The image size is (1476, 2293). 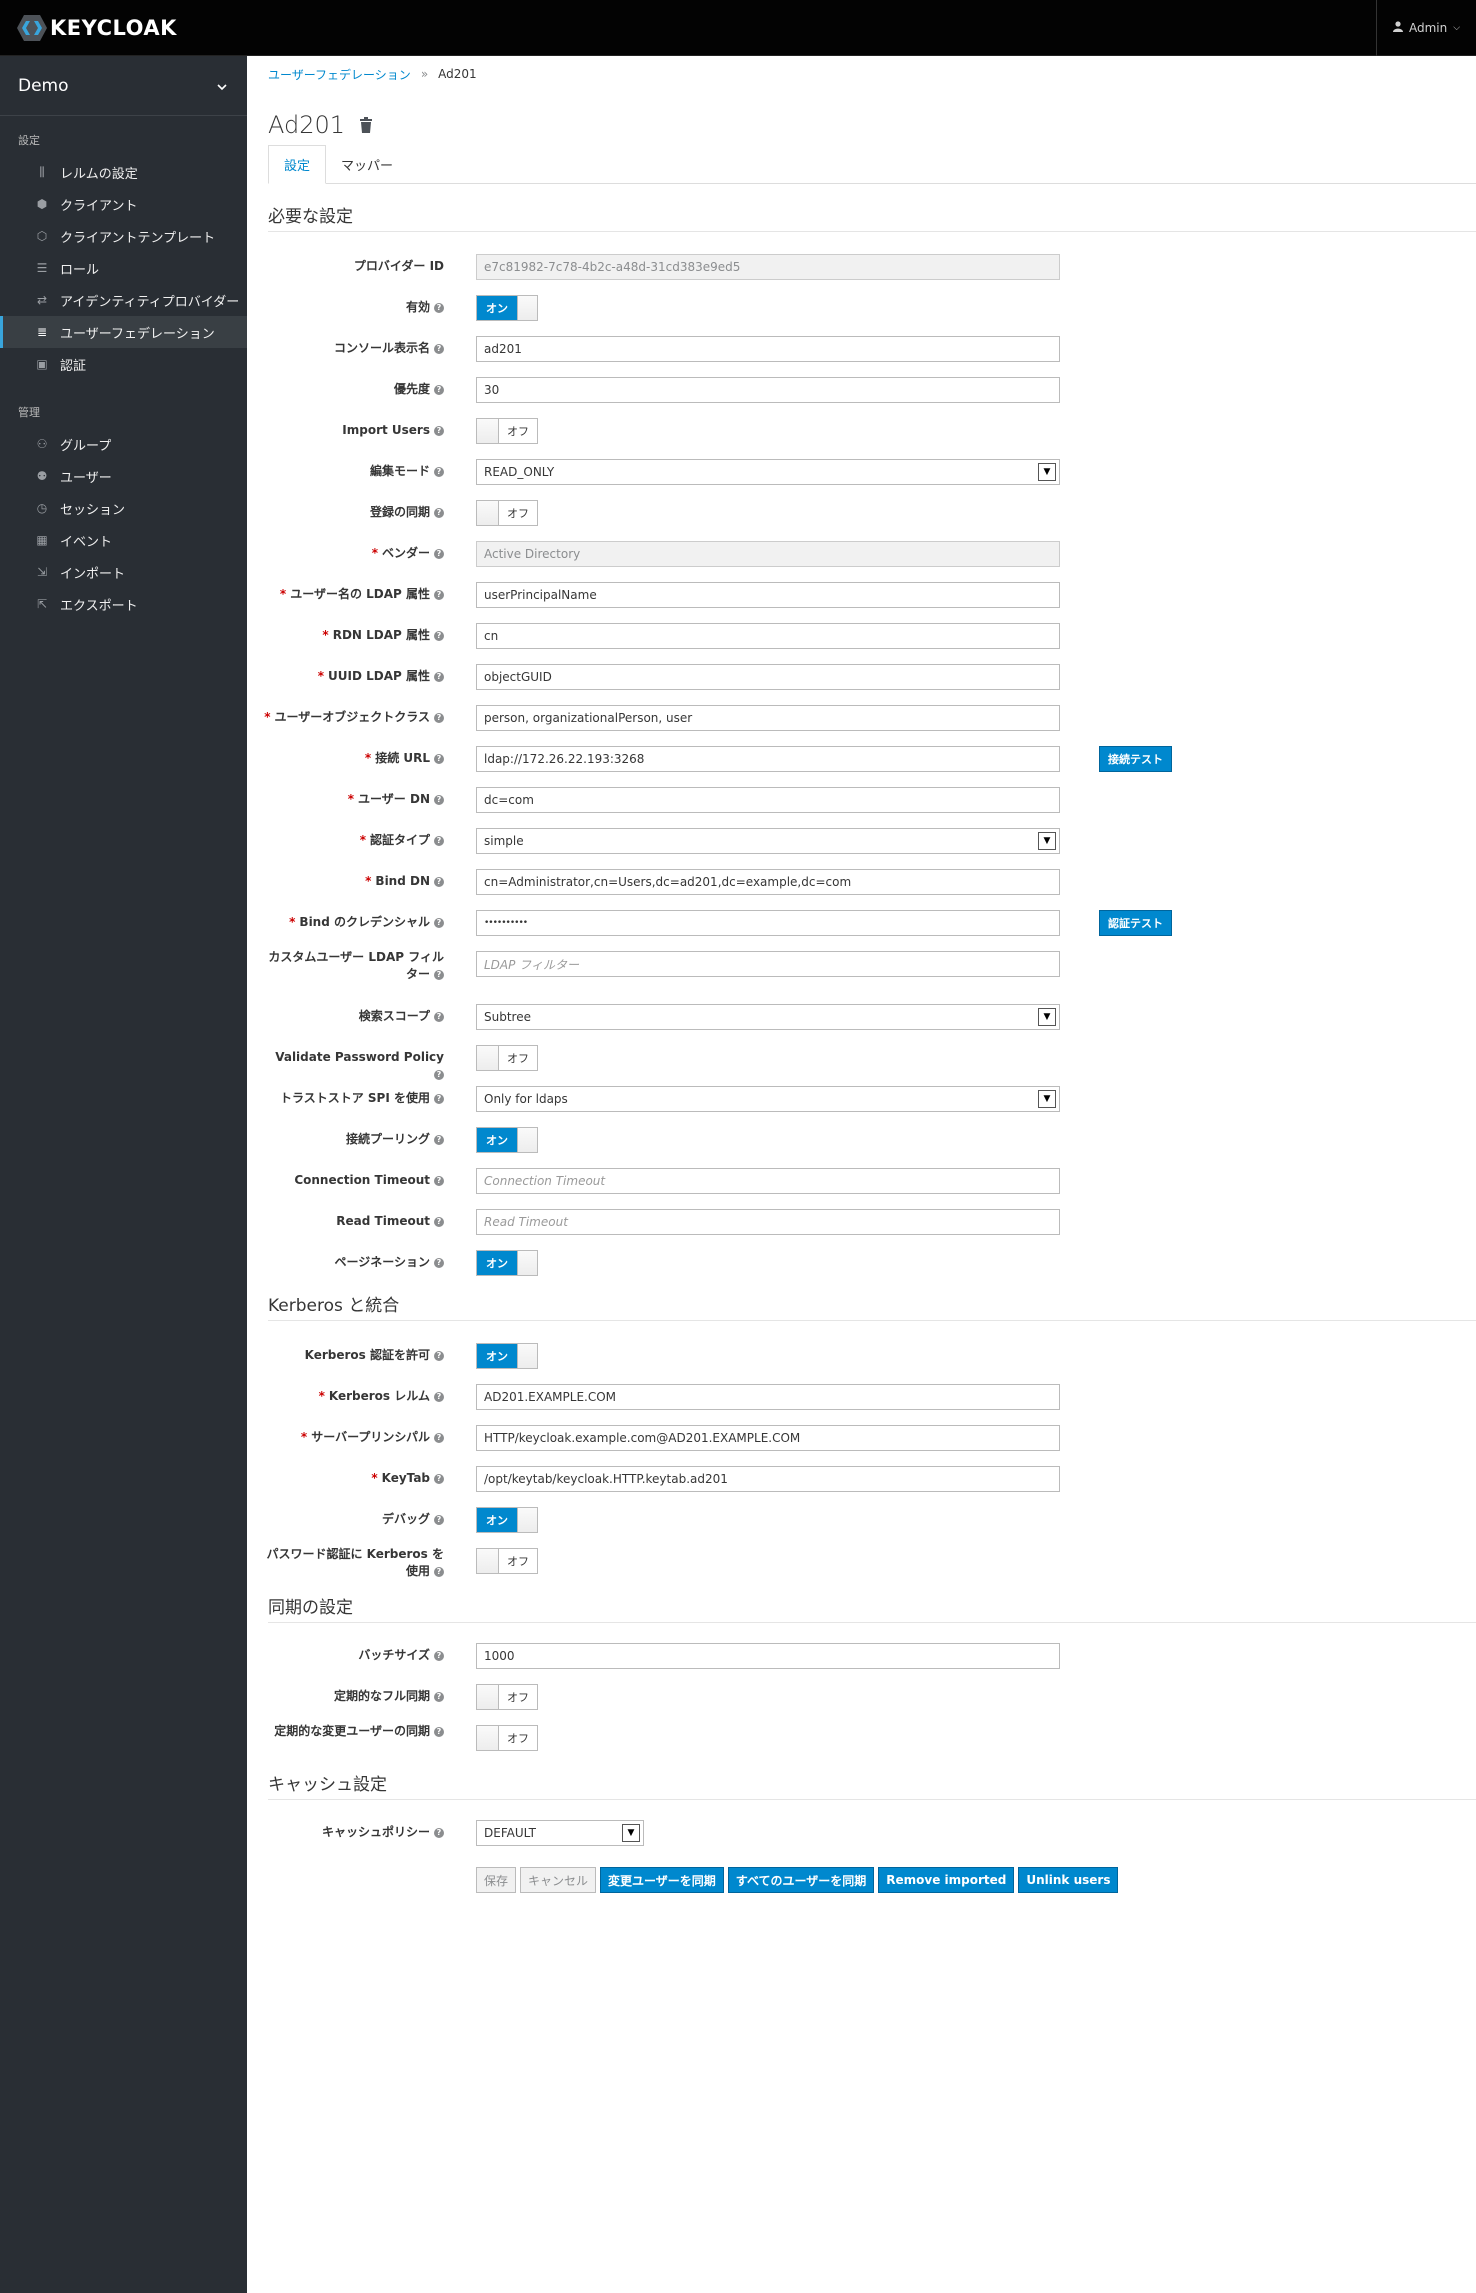 I want to click on uuid-attr-field: objectGUID, so click(x=768, y=677).